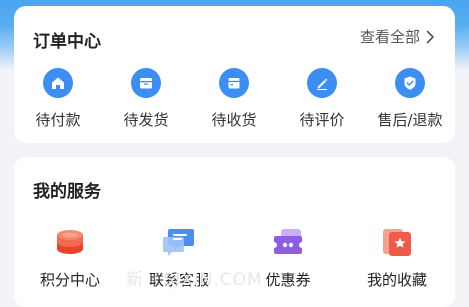 The image size is (469, 307). Describe the element at coordinates (396, 280) in the screenshot. I see `service-my-favorites-label: 我的收藏` at that location.